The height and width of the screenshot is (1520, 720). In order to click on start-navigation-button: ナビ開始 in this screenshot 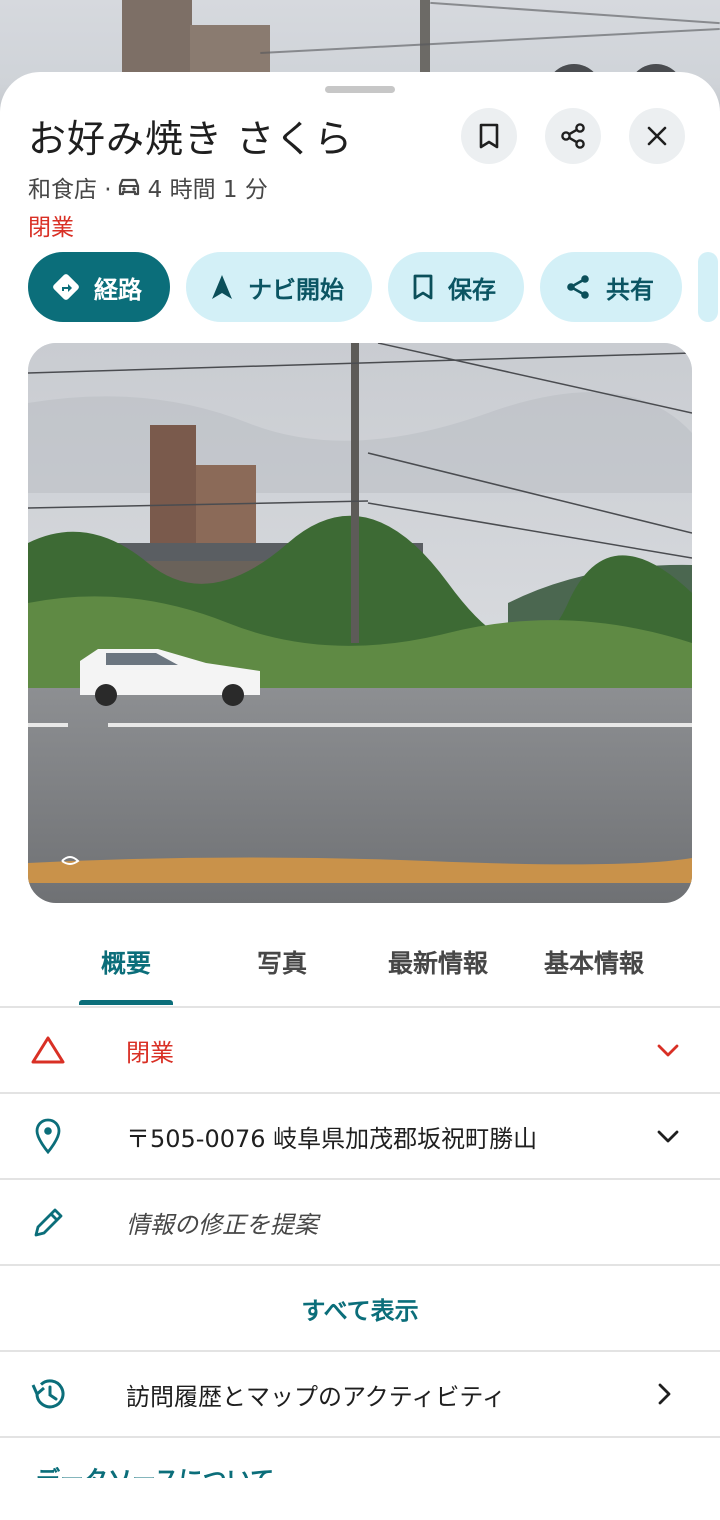, I will do `click(279, 287)`.